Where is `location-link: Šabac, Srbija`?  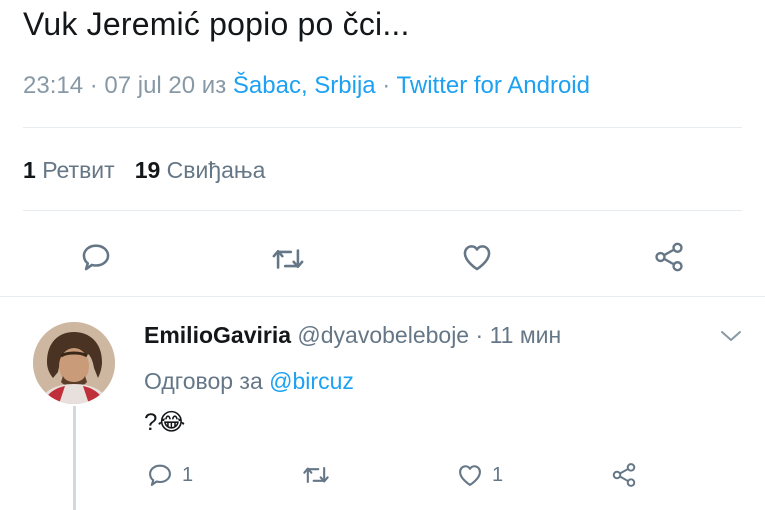
location-link: Šabac, Srbija is located at coordinates (304, 85).